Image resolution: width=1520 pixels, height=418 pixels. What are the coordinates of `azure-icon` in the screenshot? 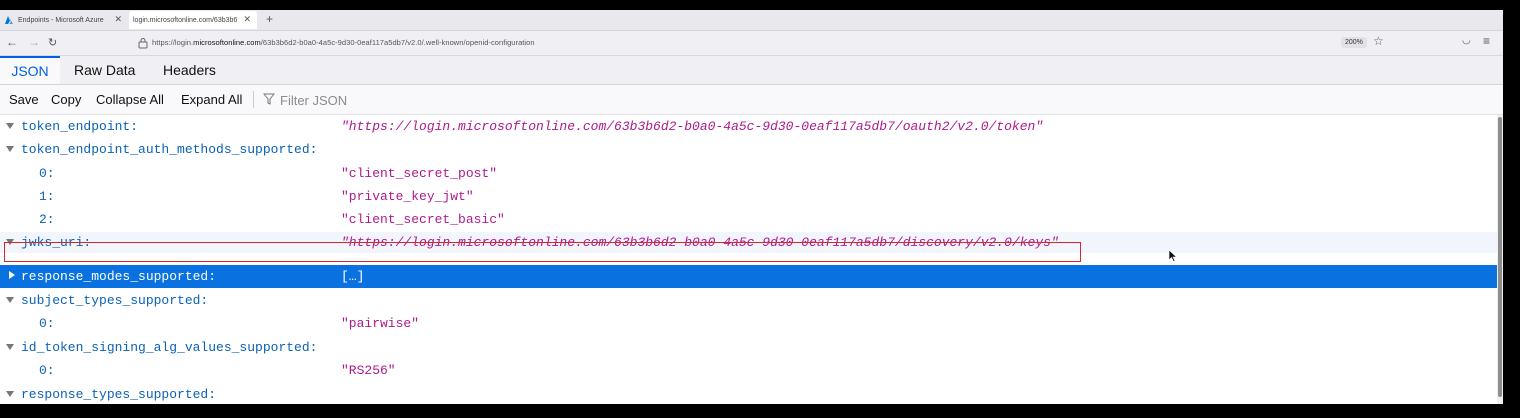 It's located at (9, 20).